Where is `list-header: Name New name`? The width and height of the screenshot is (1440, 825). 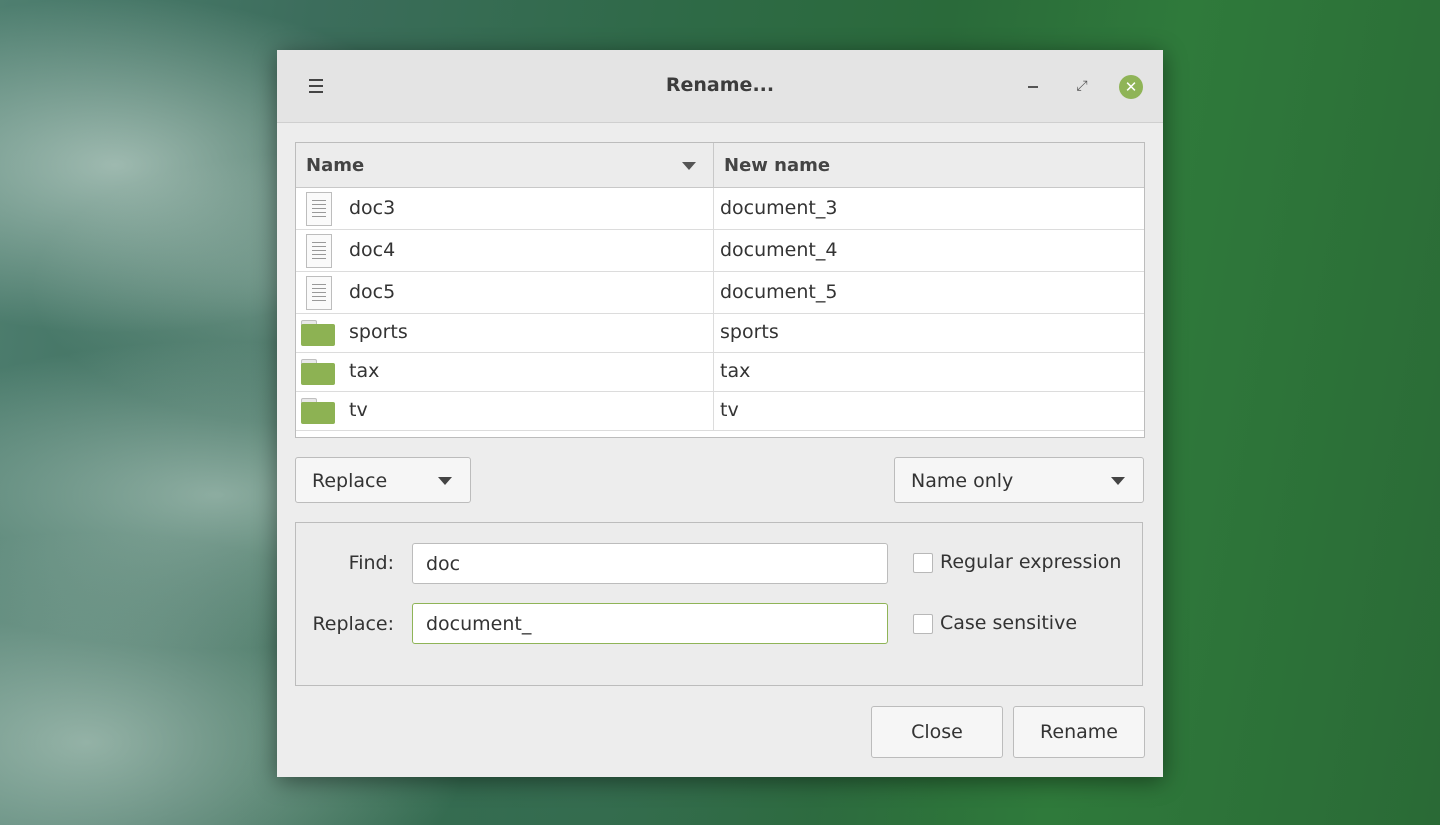
list-header: Name New name is located at coordinates (720, 165).